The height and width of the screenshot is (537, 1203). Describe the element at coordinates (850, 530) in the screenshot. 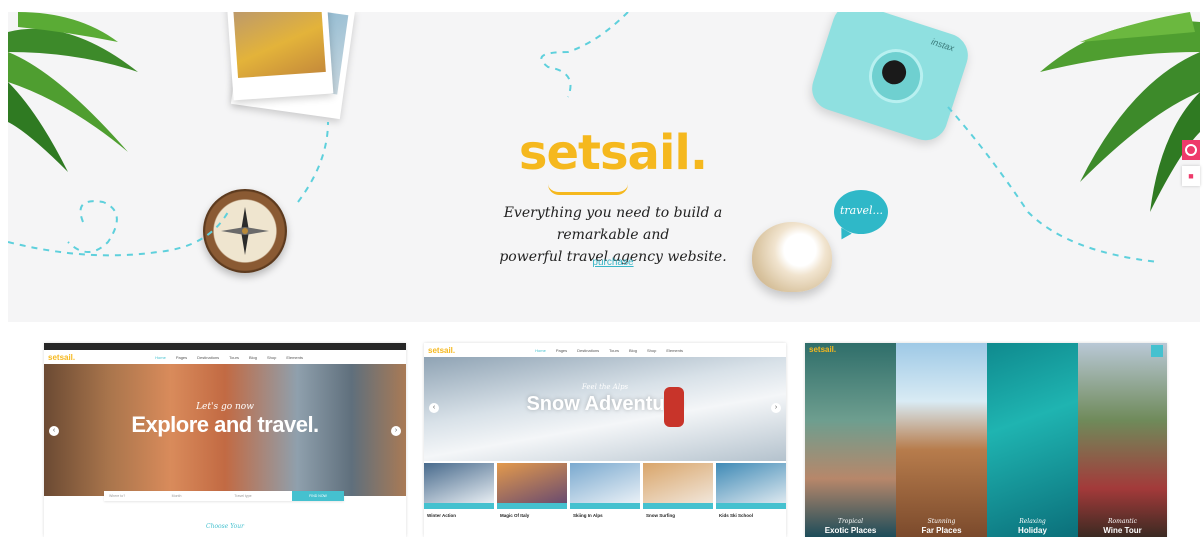

I see `panel-title: Exotic Places` at that location.